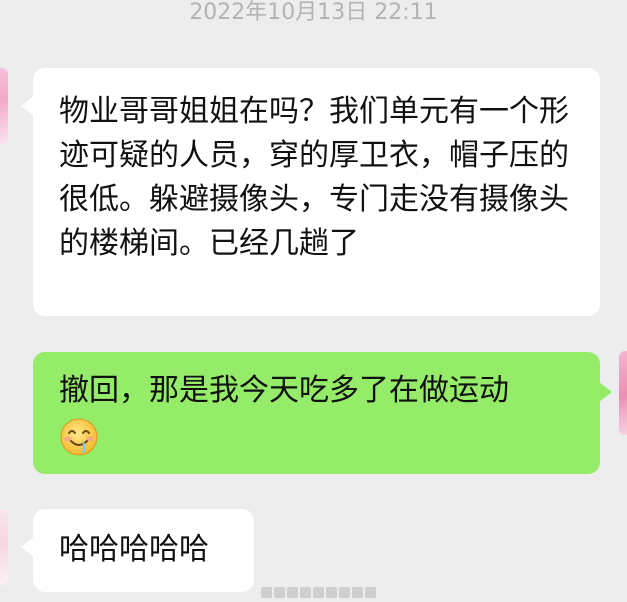 This screenshot has height=602, width=627. I want to click on drooling-face-icon, so click(79, 436).